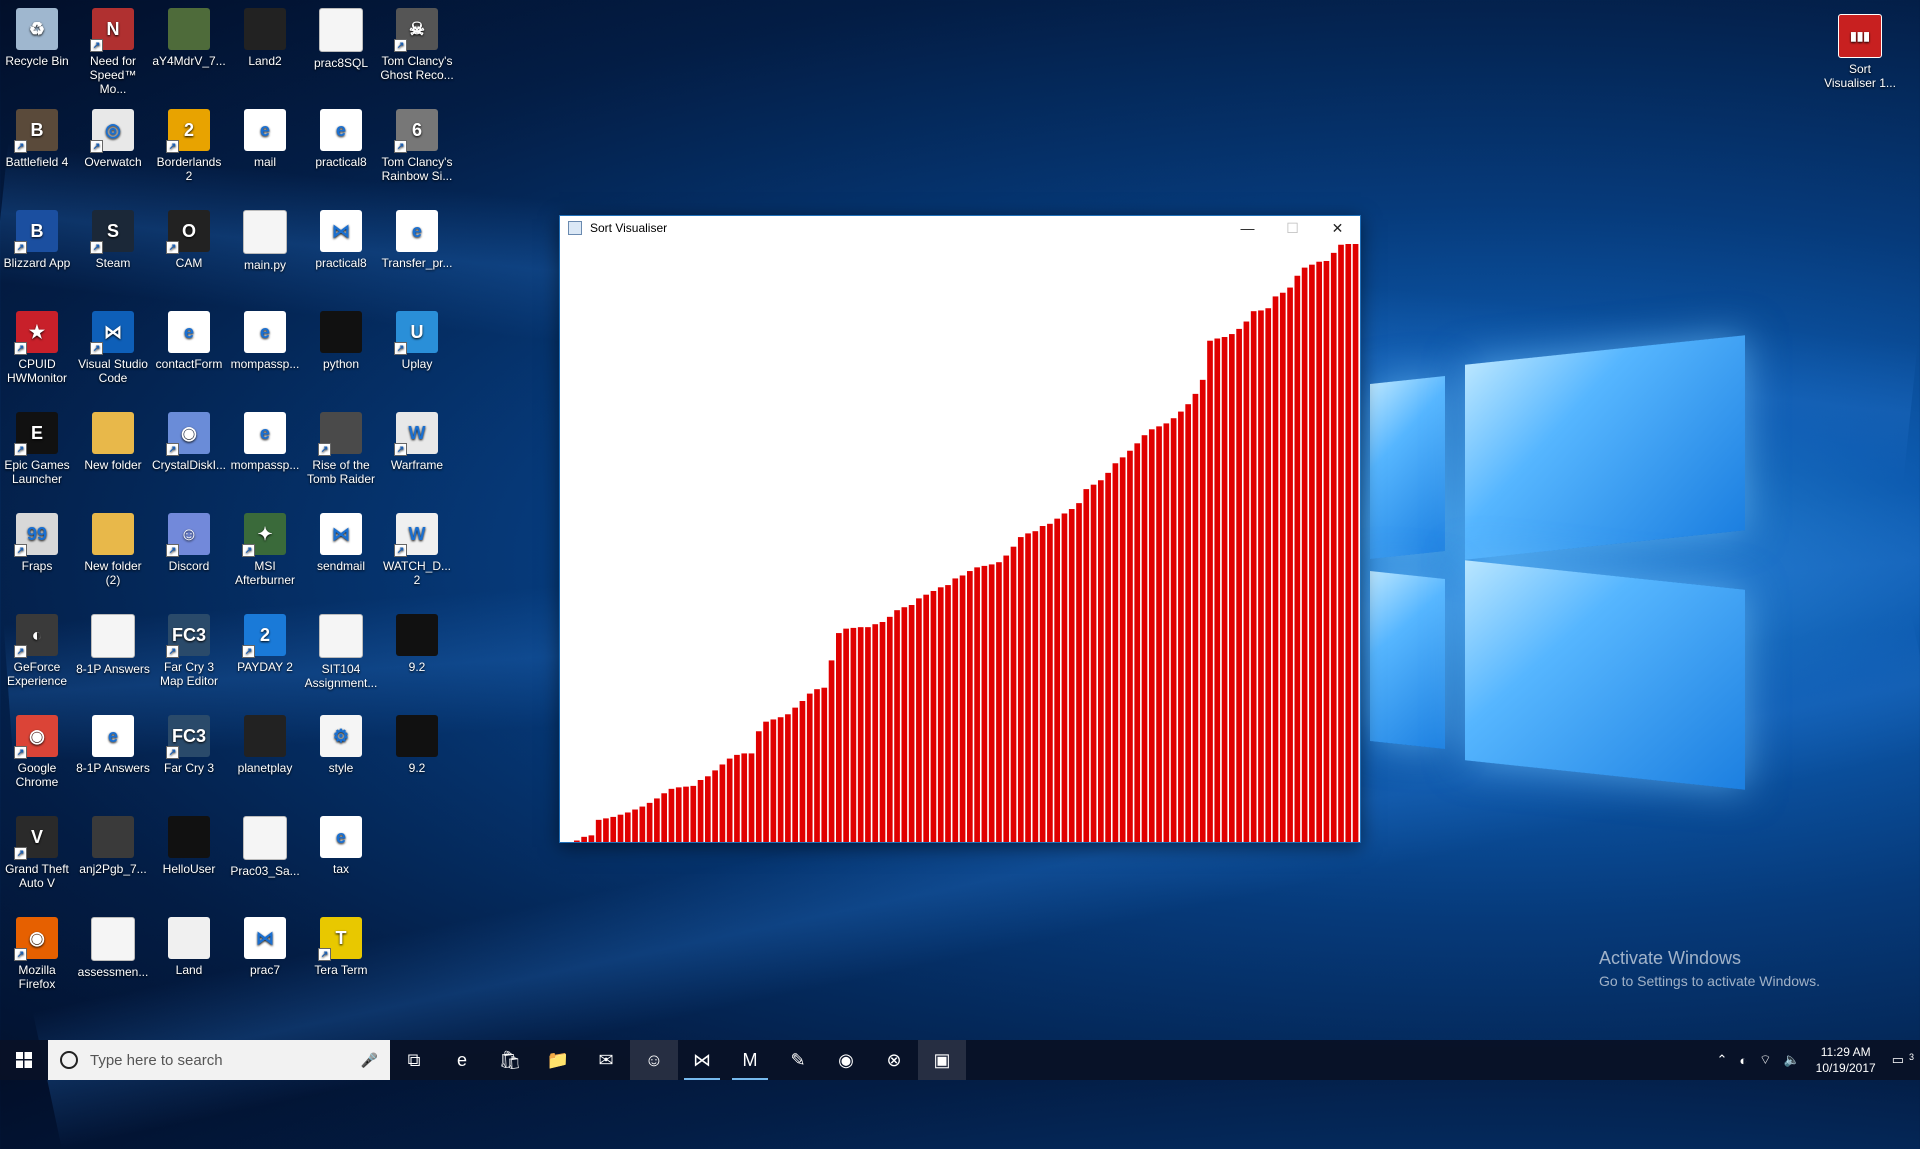  I want to click on desktop-icon: 99 ↗ Fraps, so click(37, 543).